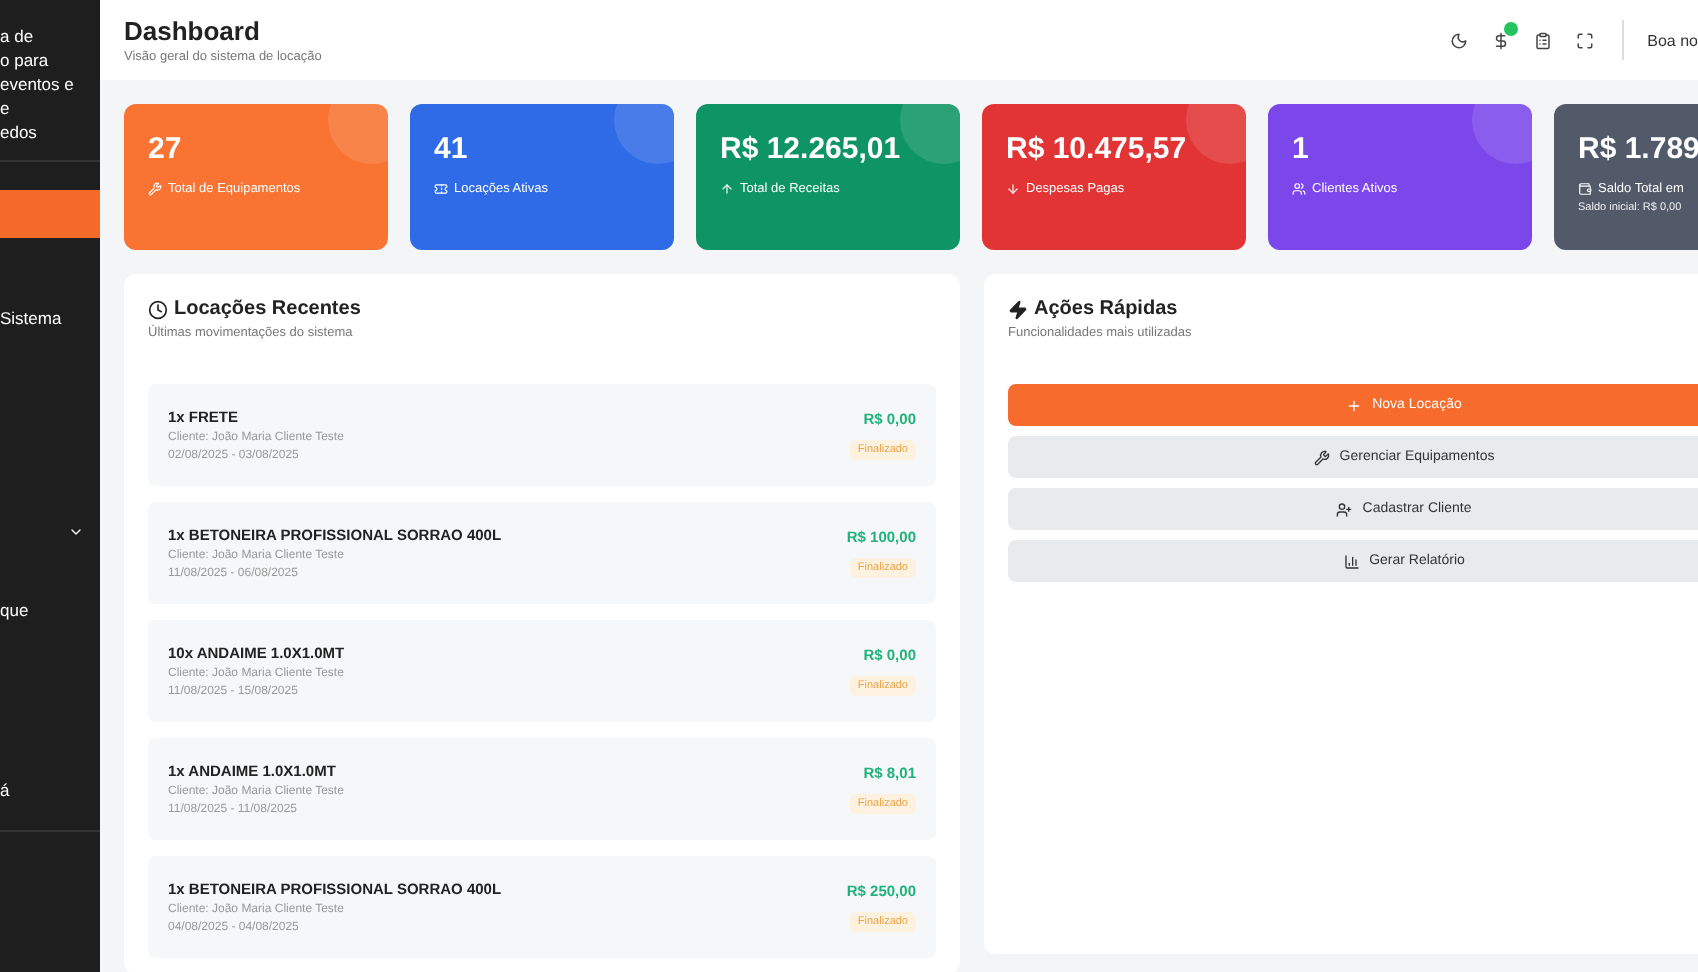 This screenshot has width=1698, height=972. What do you see at coordinates (267, 309) in the screenshot?
I see `panel-title: Locações Recentes` at bounding box center [267, 309].